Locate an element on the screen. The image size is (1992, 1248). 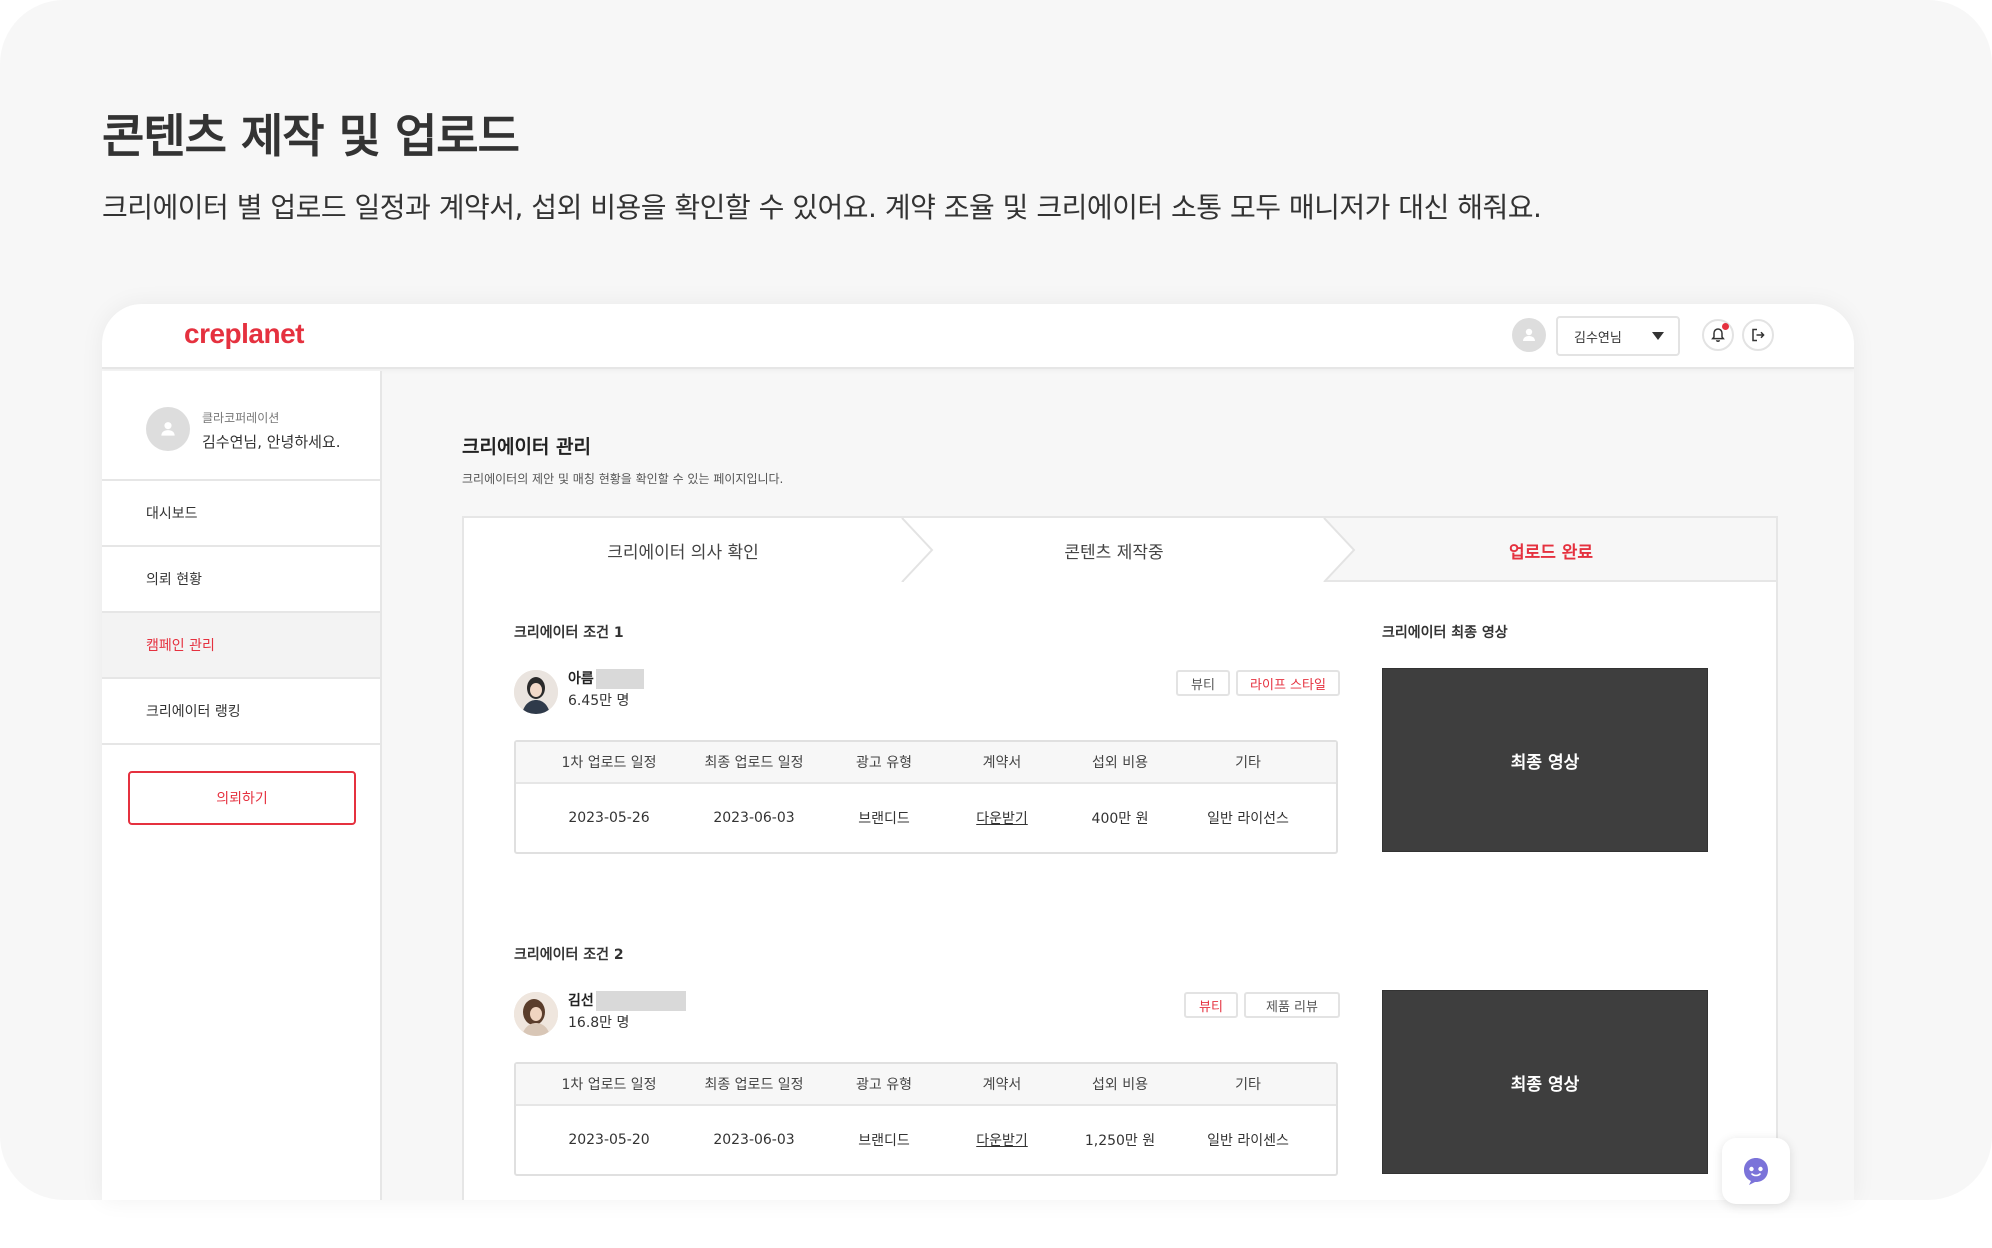
sidebar-item-dashboard: 대시보드 is located at coordinates (241, 514).